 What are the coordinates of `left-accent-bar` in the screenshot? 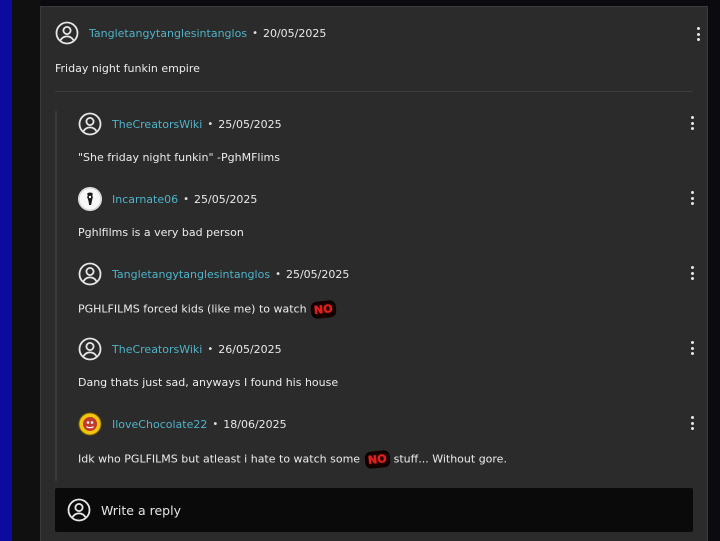 It's located at (6, 270).